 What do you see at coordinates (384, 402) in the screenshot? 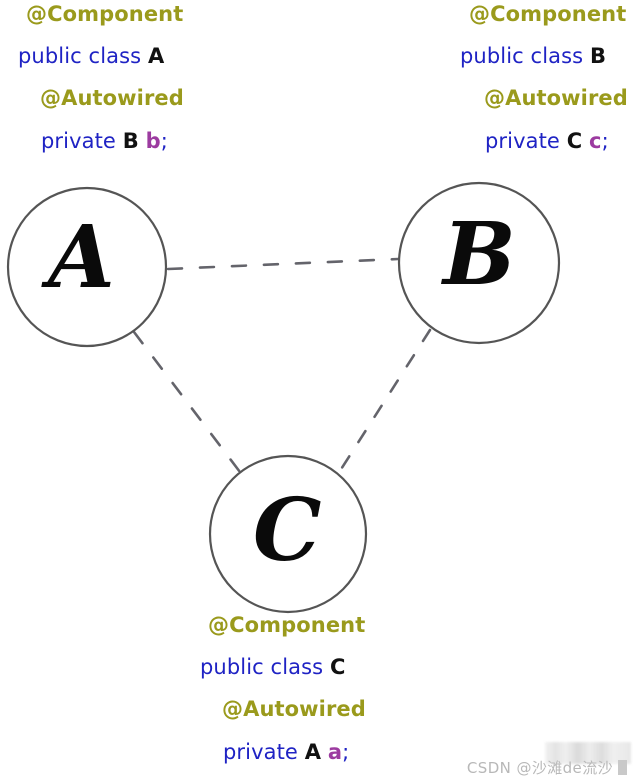
I see `edge-b-c` at bounding box center [384, 402].